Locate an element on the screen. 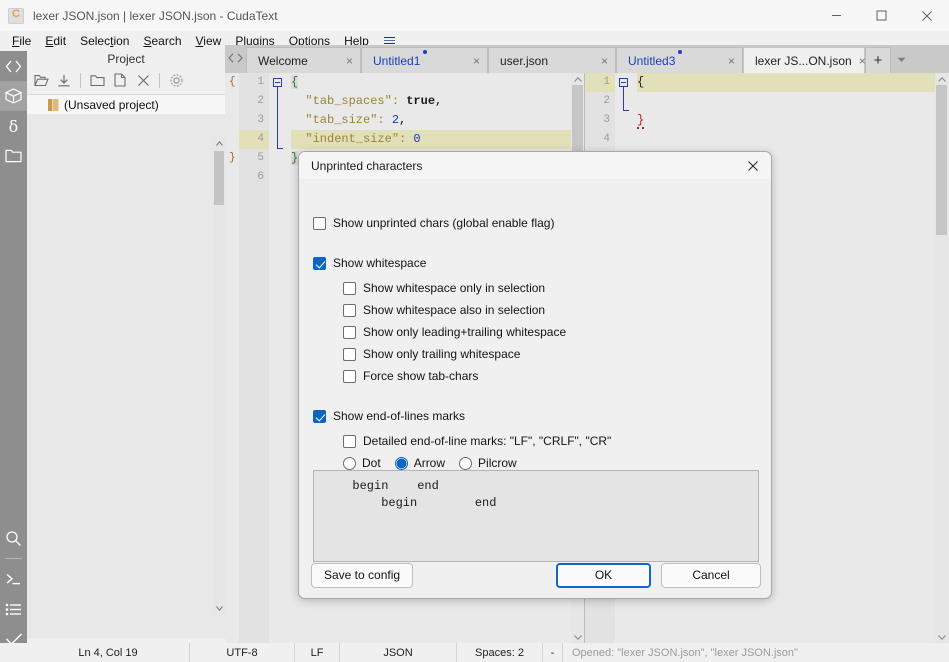 The image size is (949, 662). checkbox-show-eol-marks: Show end-of-lines marks is located at coordinates (535, 416).